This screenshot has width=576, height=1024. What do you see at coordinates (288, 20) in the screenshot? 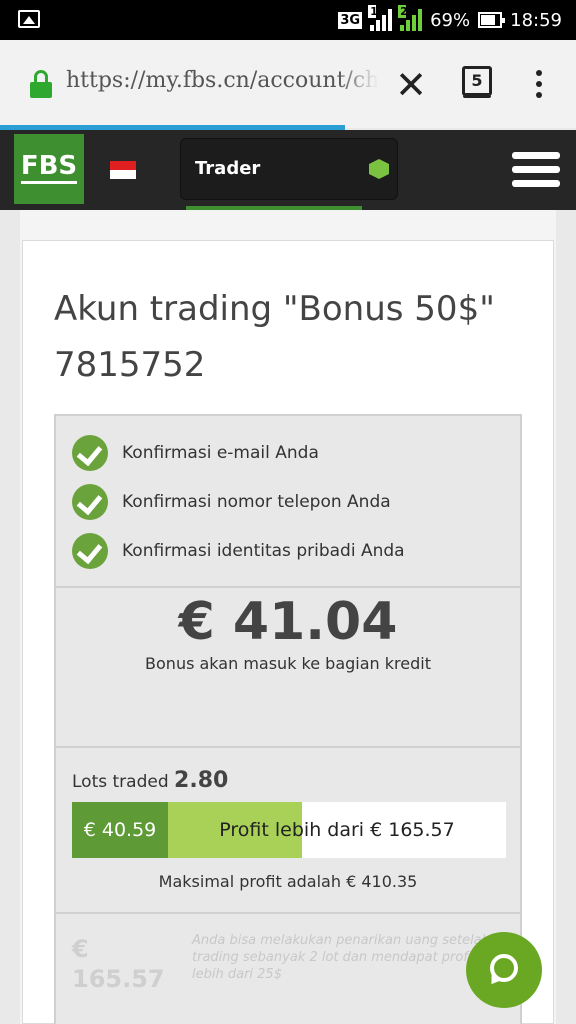
I see `status-bar: 3G 1 2 69% 18:59` at bounding box center [288, 20].